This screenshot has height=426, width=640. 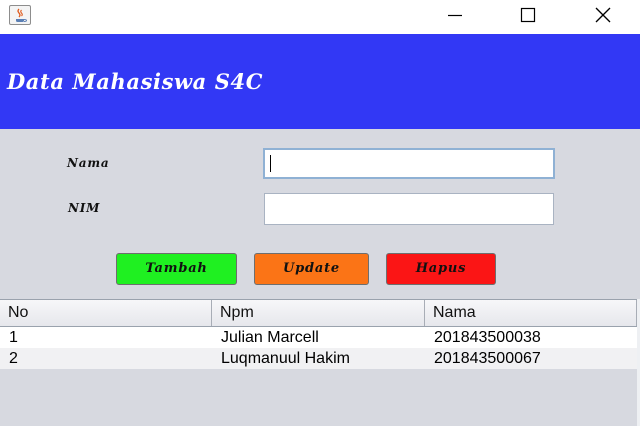 I want to click on hapus-button: Hapus, so click(x=441, y=269).